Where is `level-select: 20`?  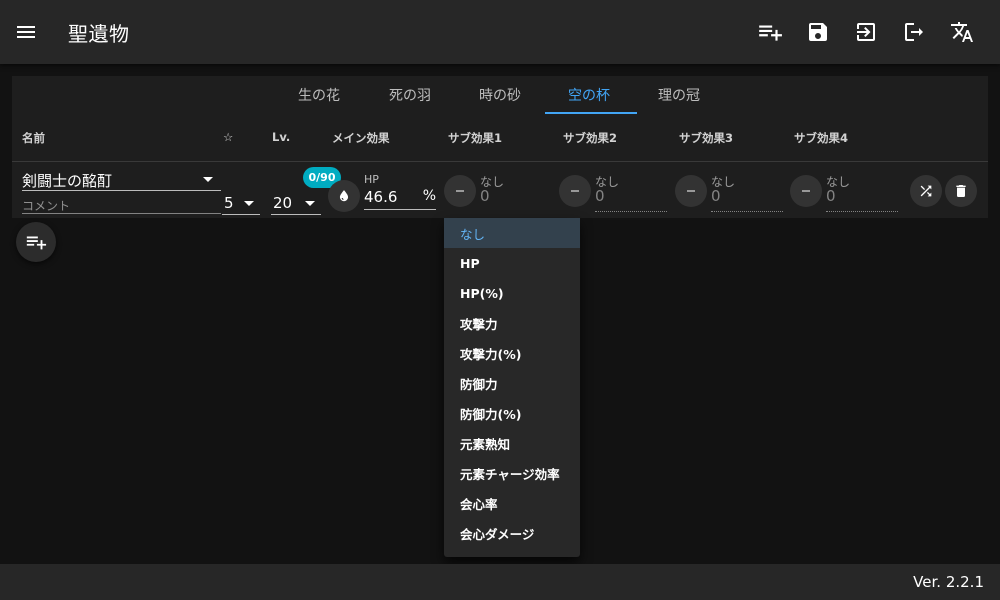
level-select: 20 is located at coordinates (296, 203).